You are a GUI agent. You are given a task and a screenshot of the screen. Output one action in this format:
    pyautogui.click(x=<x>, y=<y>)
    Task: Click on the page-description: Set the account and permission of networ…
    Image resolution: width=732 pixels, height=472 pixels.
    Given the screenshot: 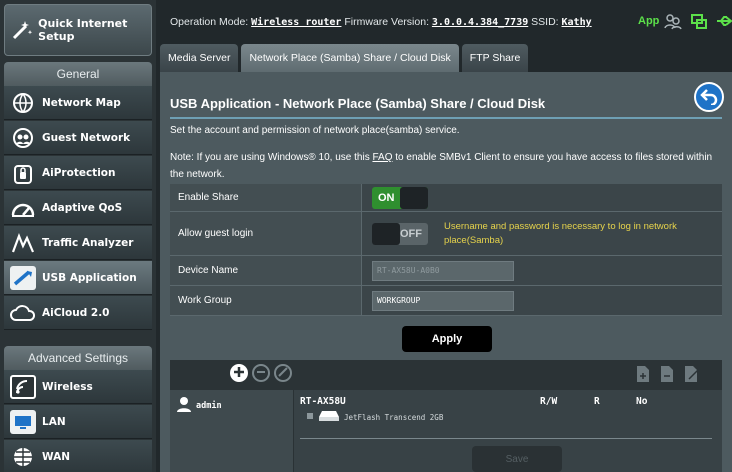 What is the action you would take?
    pyautogui.click(x=315, y=130)
    